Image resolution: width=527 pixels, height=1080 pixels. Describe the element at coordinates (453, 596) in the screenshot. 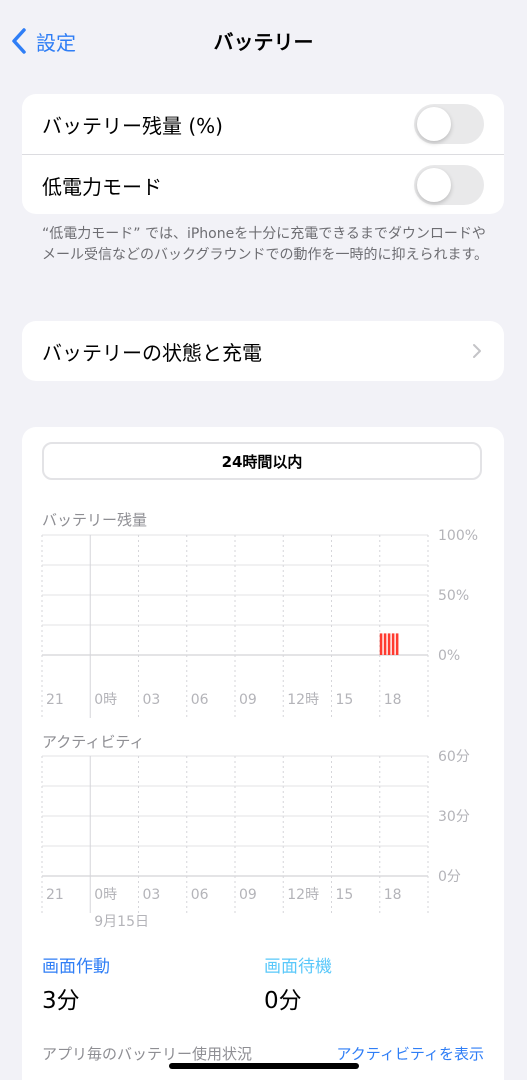

I see `y-tick-label: 50%` at that location.